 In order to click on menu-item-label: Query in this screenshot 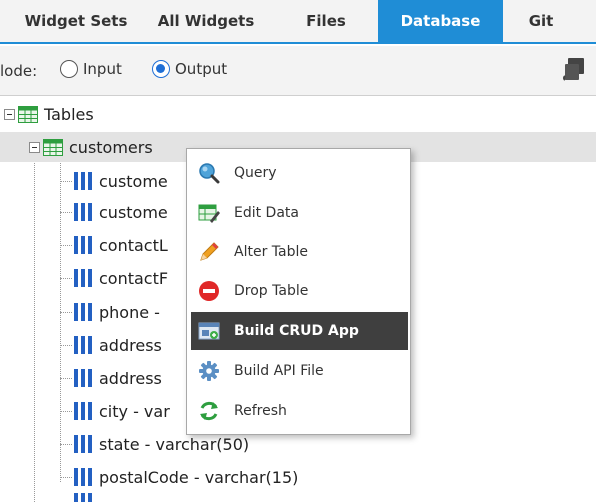, I will do `click(255, 173)`.